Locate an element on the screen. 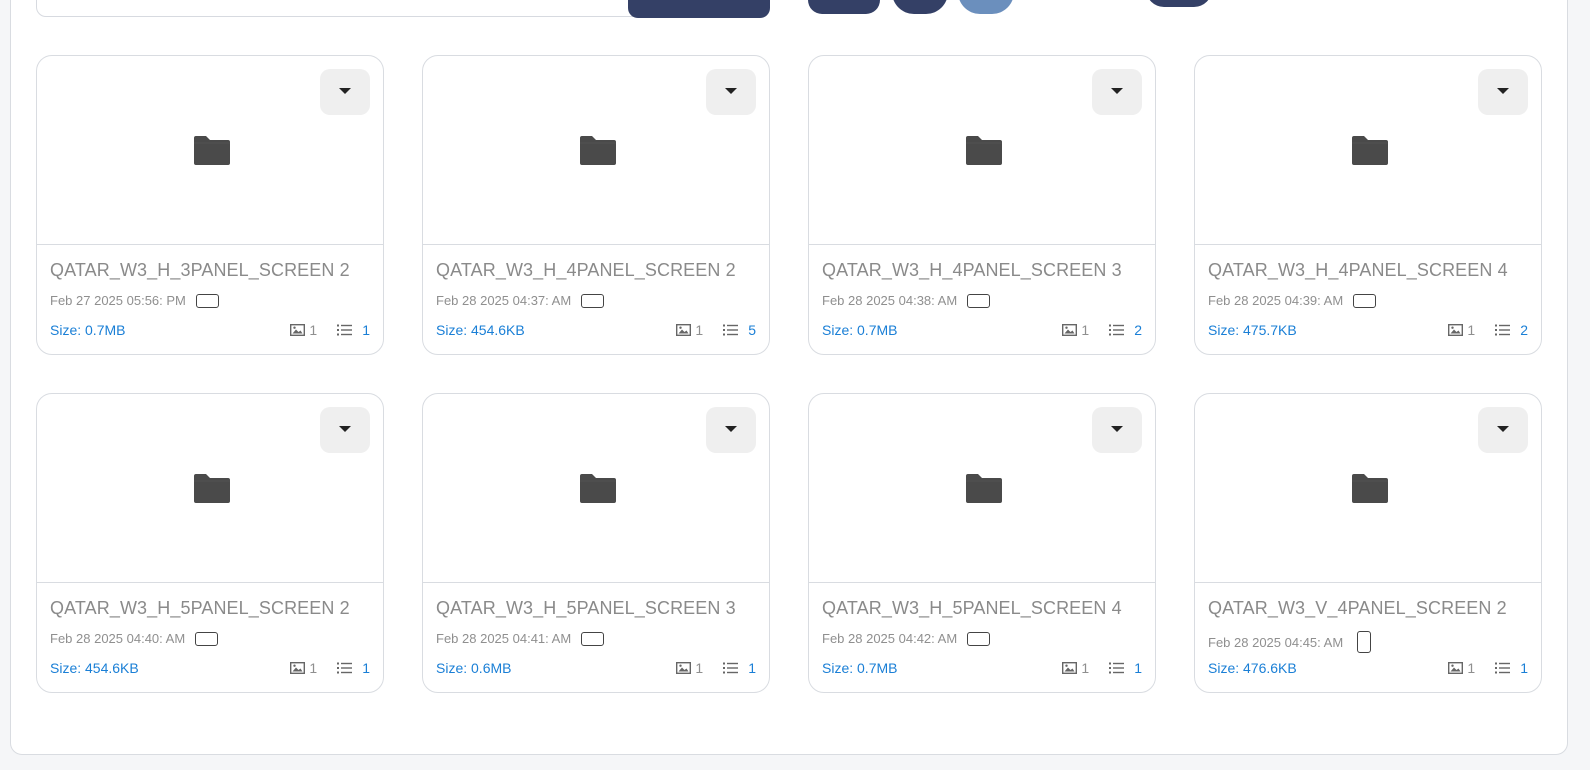 This screenshot has height=770, width=1590. folder-date-row: Feb 28 2025 04:41: AM is located at coordinates (520, 638).